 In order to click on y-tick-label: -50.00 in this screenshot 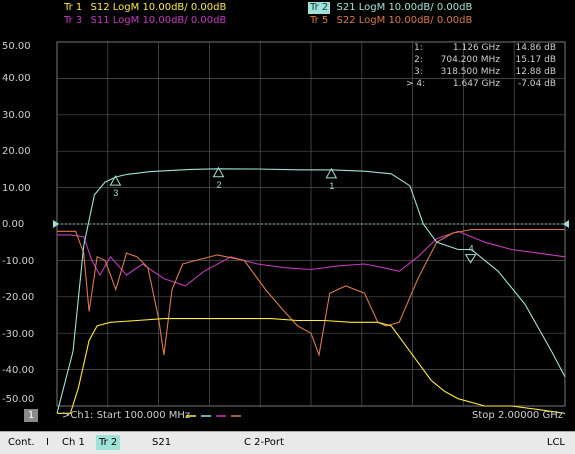, I will do `click(18, 399)`.